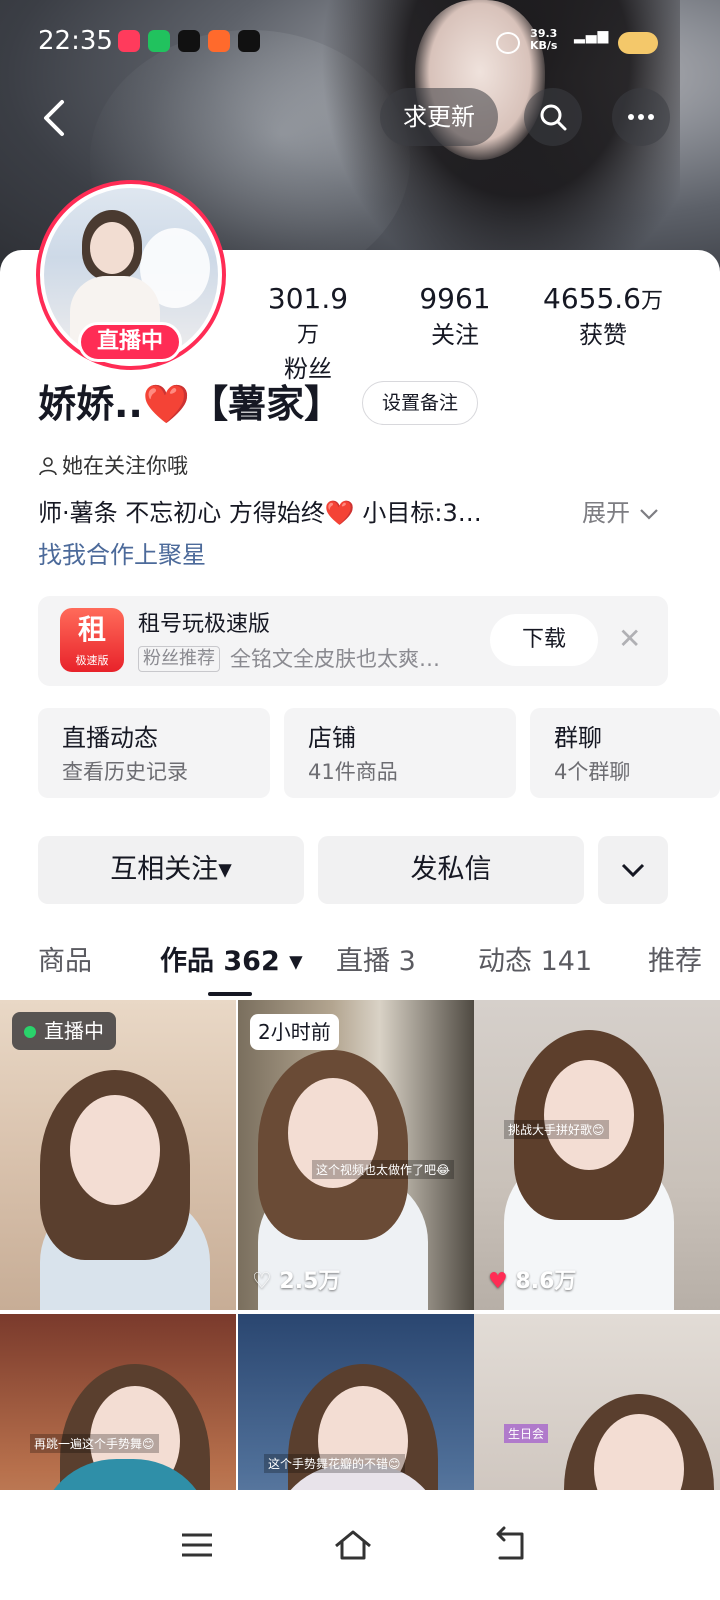  Describe the element at coordinates (94, 1443) in the screenshot. I see `video-caption: 再跳一遍这个手势舞😊` at that location.